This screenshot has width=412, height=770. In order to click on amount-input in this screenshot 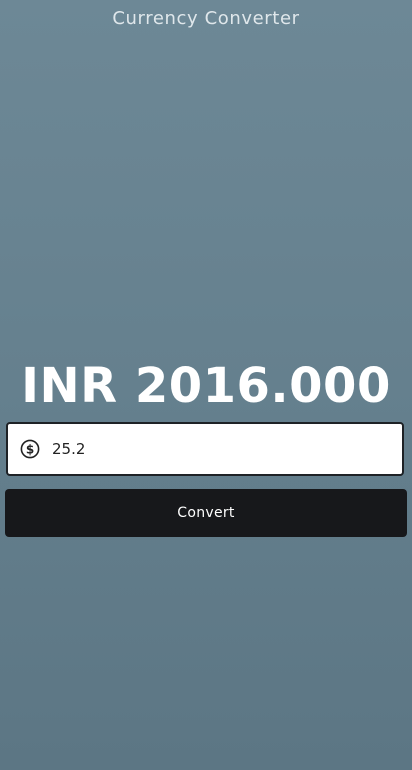, I will do `click(212, 449)`.